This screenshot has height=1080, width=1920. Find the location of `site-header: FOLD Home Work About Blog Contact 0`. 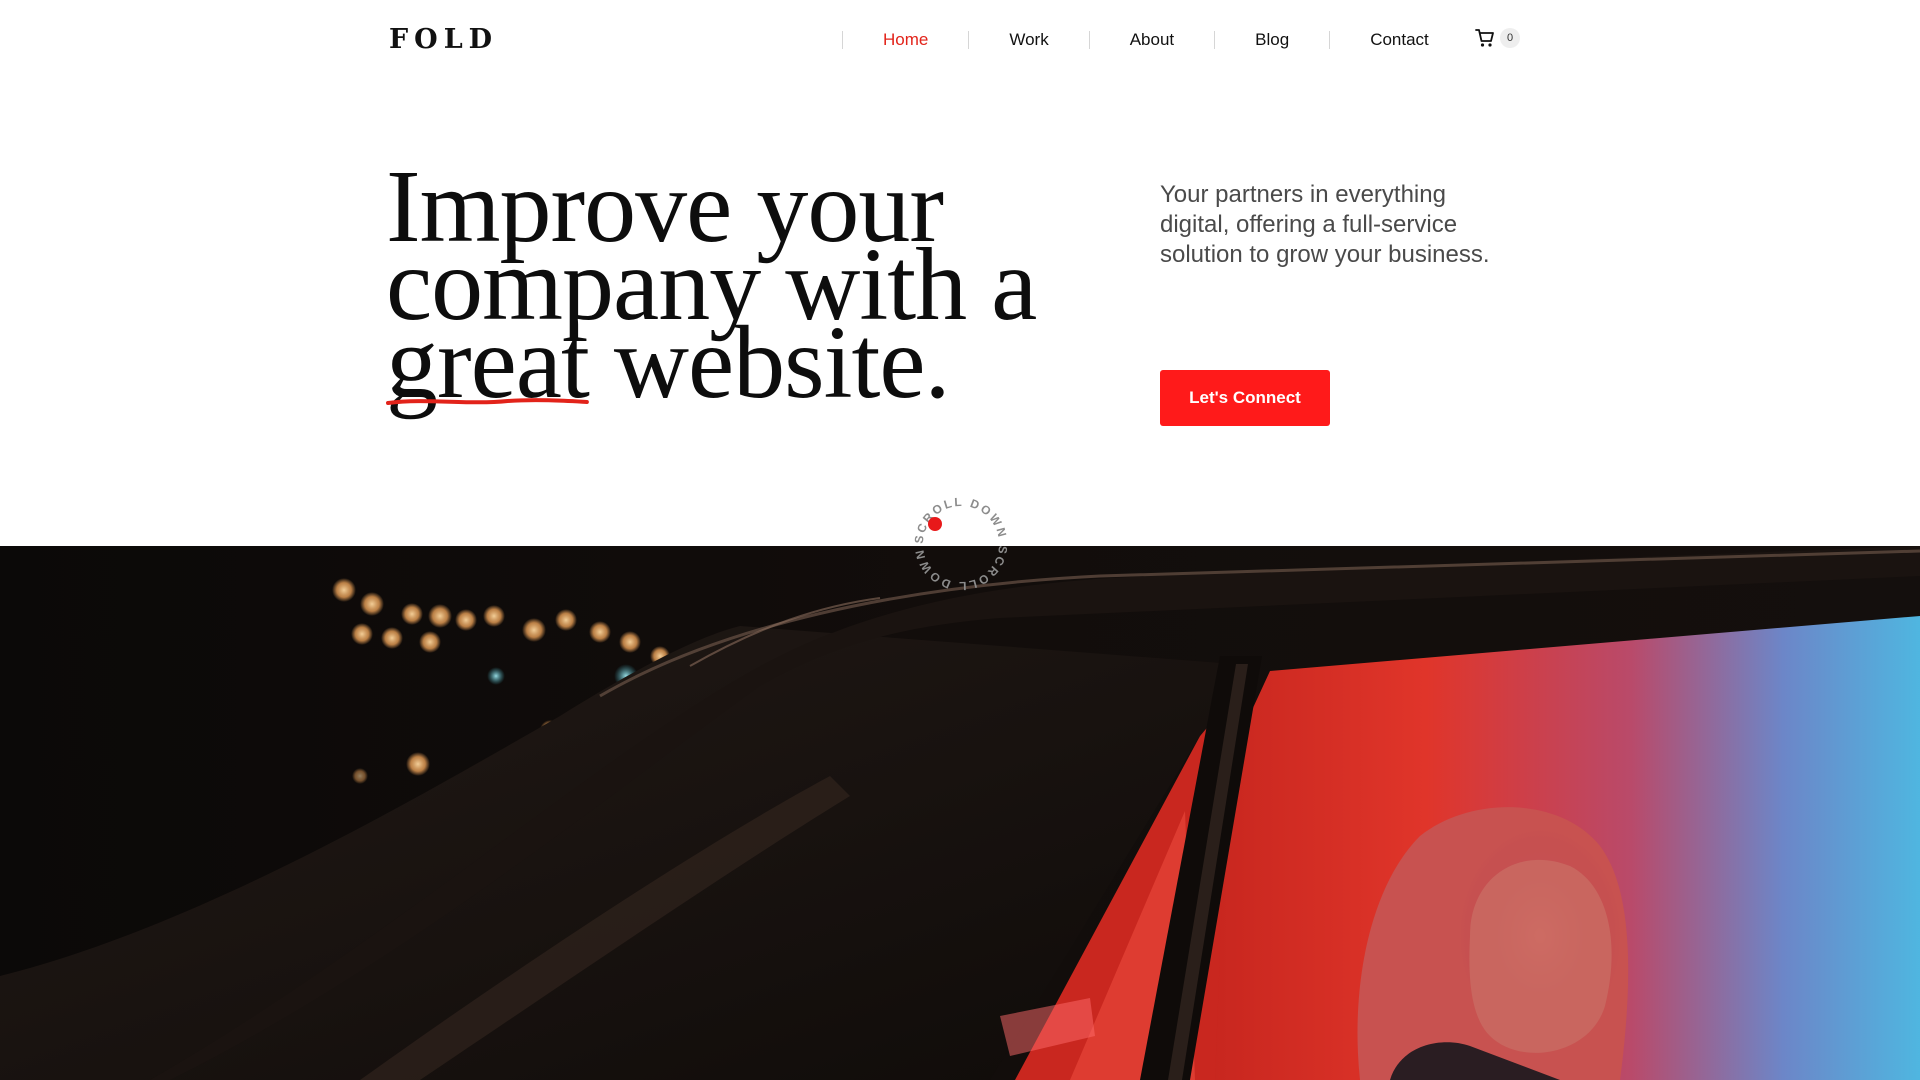

site-header: FOLD Home Work About Blog Contact 0 is located at coordinates (960, 40).